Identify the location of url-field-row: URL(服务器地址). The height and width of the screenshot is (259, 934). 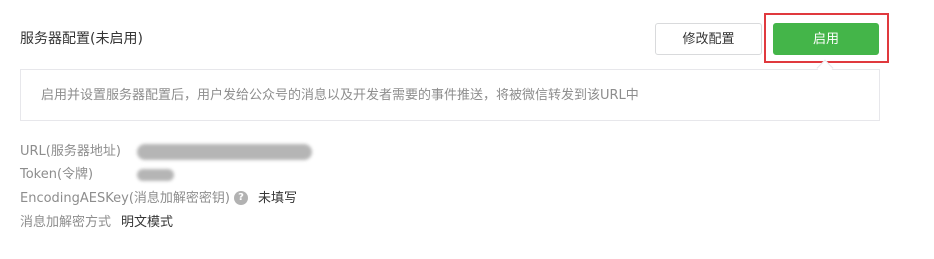
(70, 152).